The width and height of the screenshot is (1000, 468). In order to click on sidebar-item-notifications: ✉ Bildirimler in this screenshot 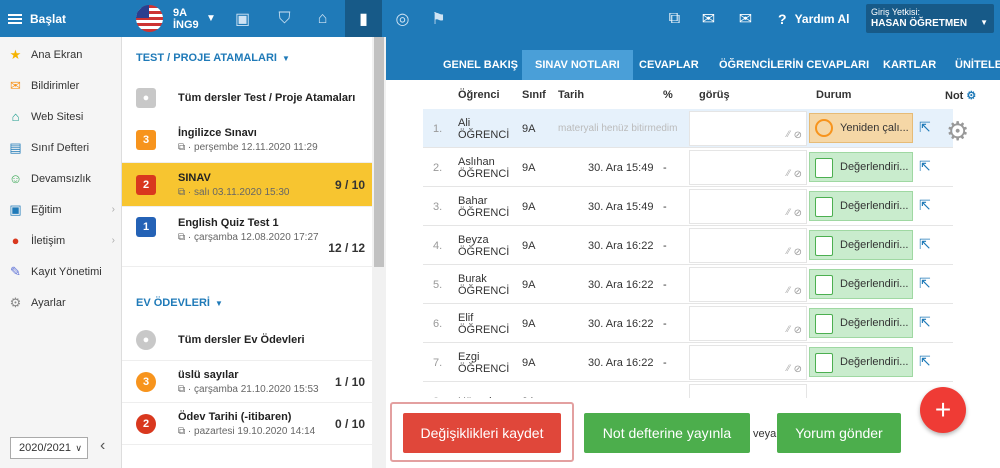, I will do `click(60, 85)`.